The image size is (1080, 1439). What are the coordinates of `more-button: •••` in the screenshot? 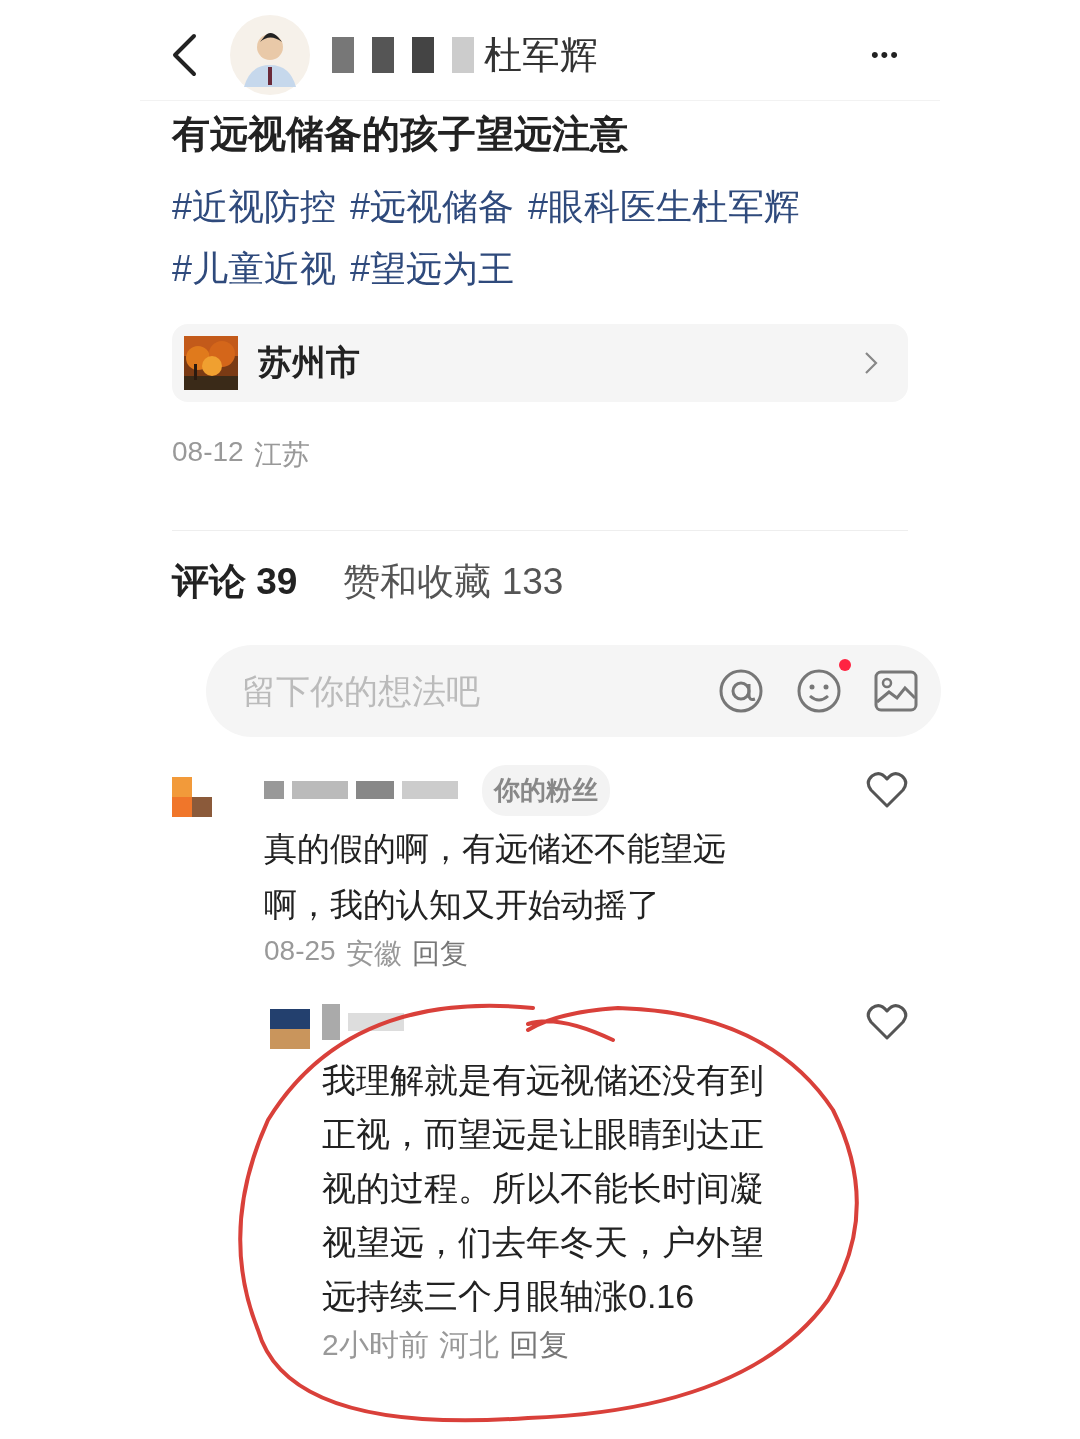 It's located at (885, 55).